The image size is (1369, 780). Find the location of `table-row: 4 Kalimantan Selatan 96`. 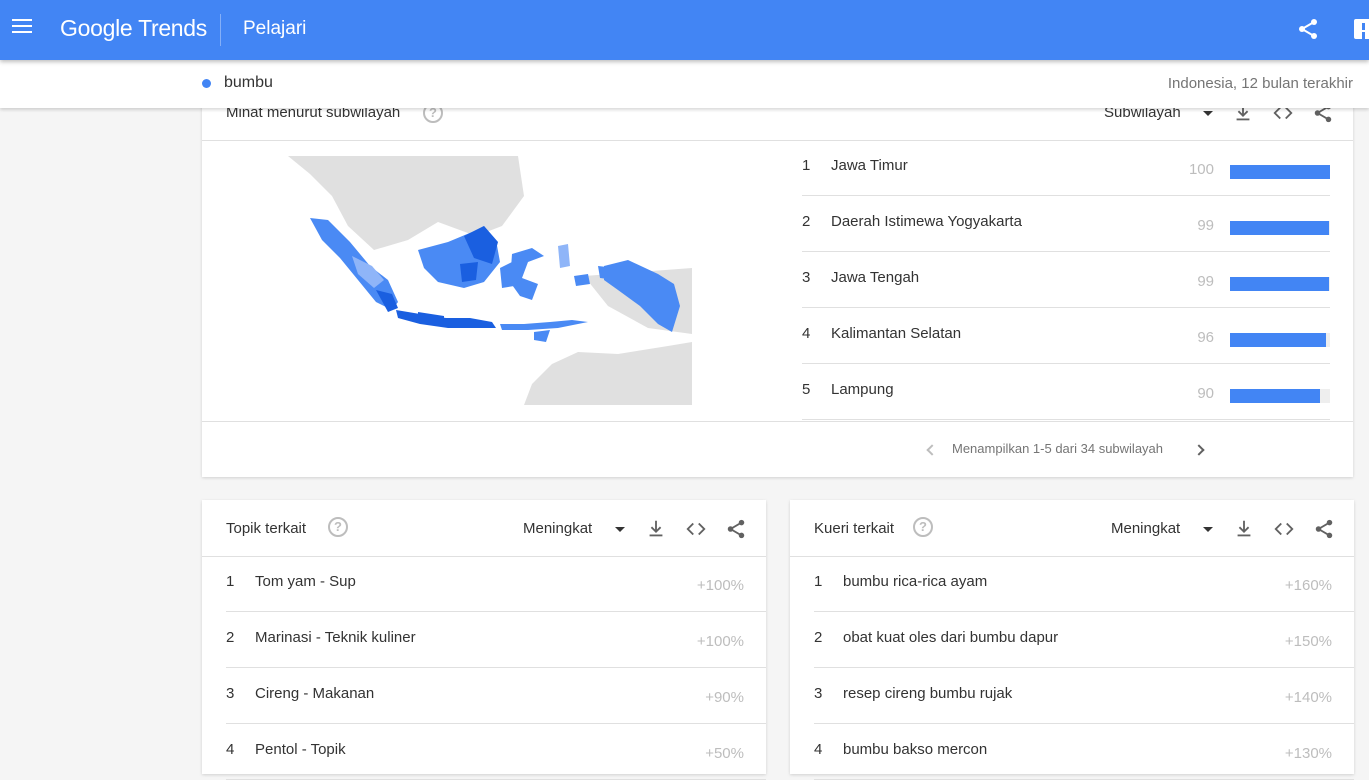

table-row: 4 Kalimantan Selatan 96 is located at coordinates (1066, 336).